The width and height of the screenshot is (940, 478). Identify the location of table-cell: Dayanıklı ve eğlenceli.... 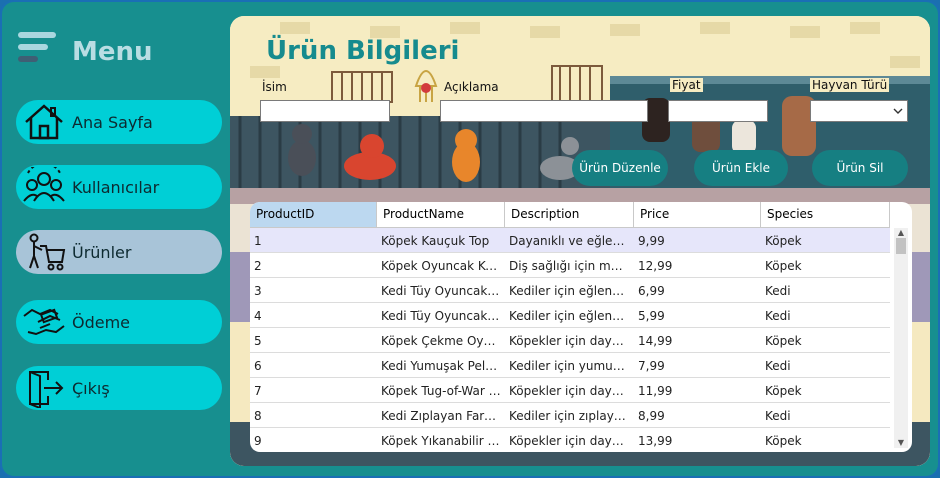
(571, 241).